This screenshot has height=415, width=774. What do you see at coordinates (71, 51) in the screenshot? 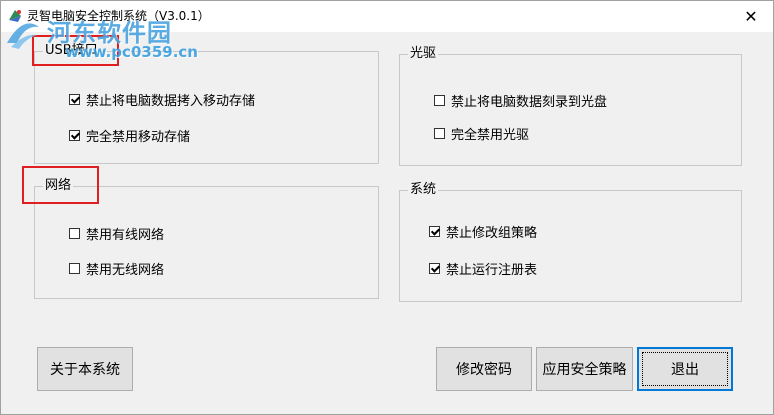
I see `group-usb-title: USB接口` at bounding box center [71, 51].